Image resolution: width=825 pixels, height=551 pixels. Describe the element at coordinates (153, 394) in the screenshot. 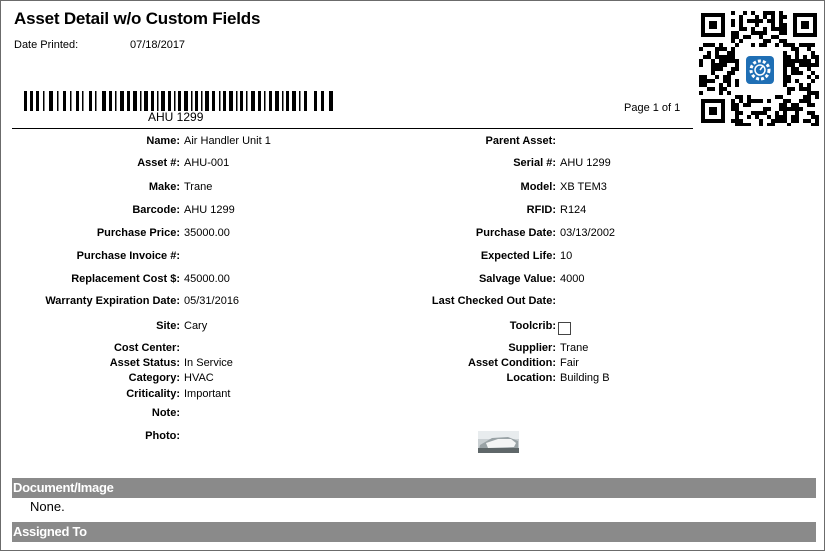

I see `criticality-label: Criticality:` at that location.